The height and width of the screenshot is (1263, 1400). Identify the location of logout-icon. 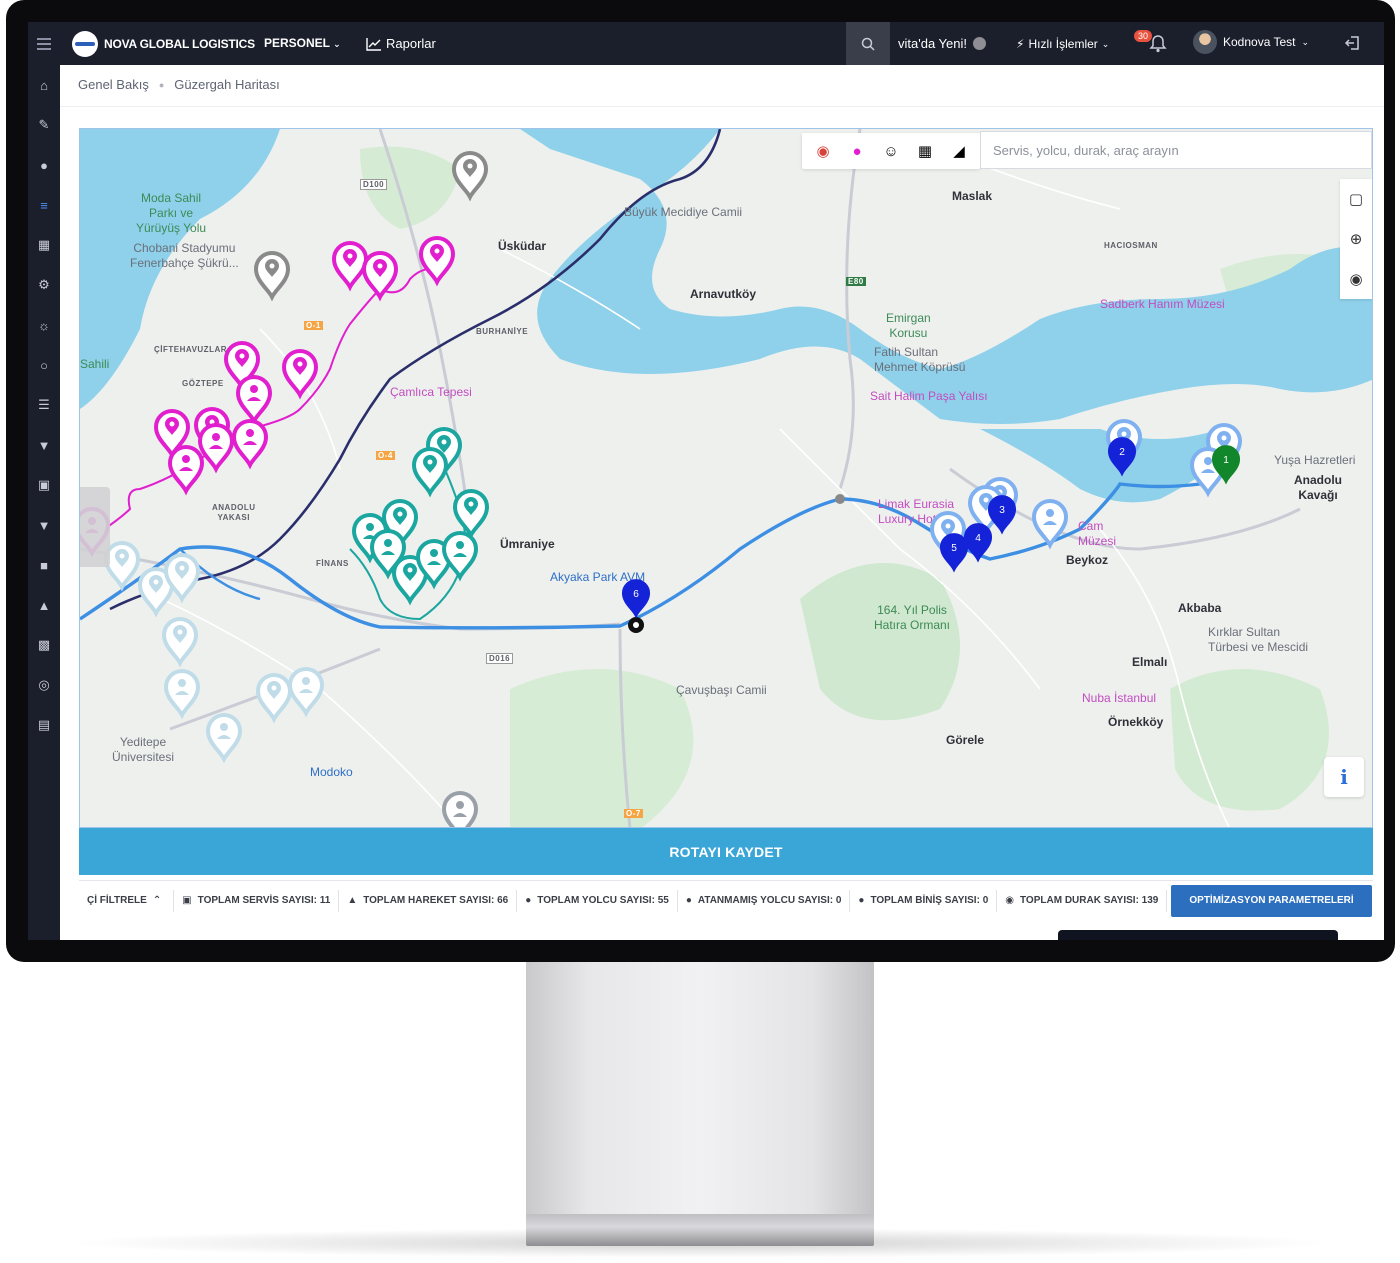
(1353, 43).